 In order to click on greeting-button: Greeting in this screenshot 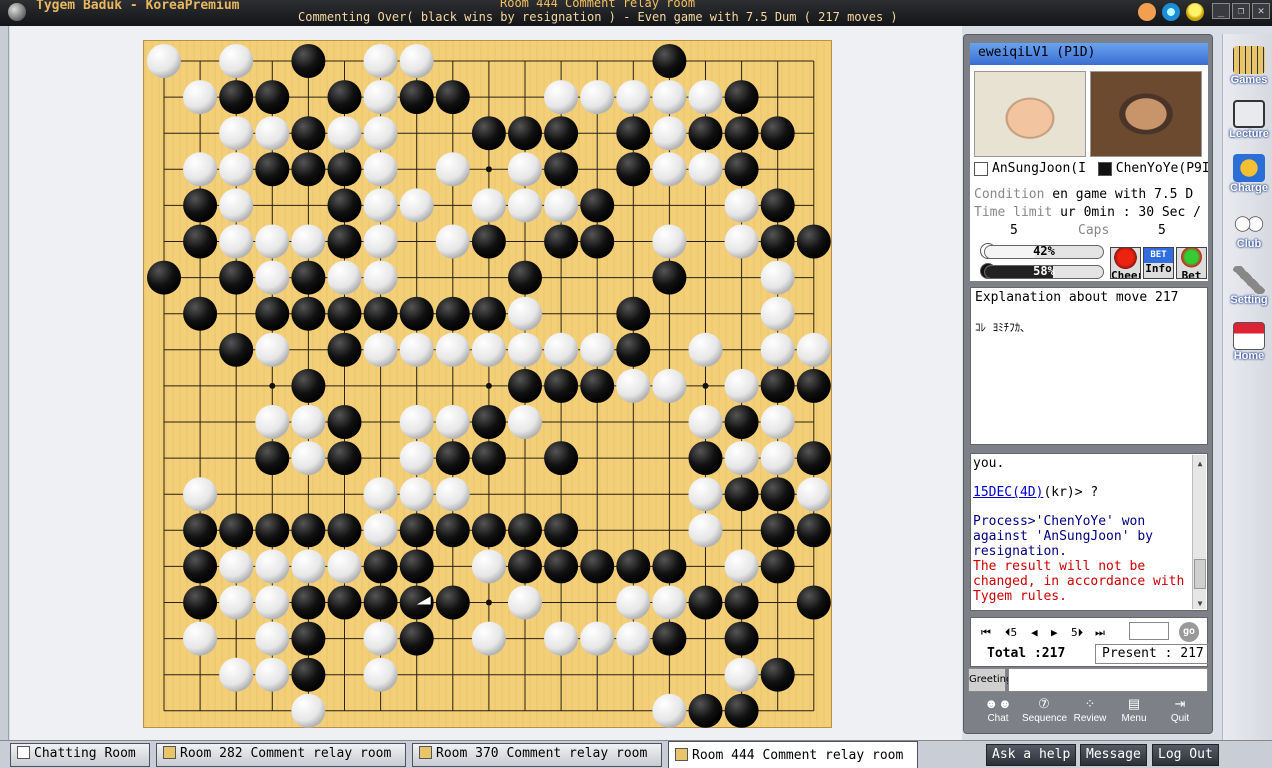, I will do `click(990, 680)`.